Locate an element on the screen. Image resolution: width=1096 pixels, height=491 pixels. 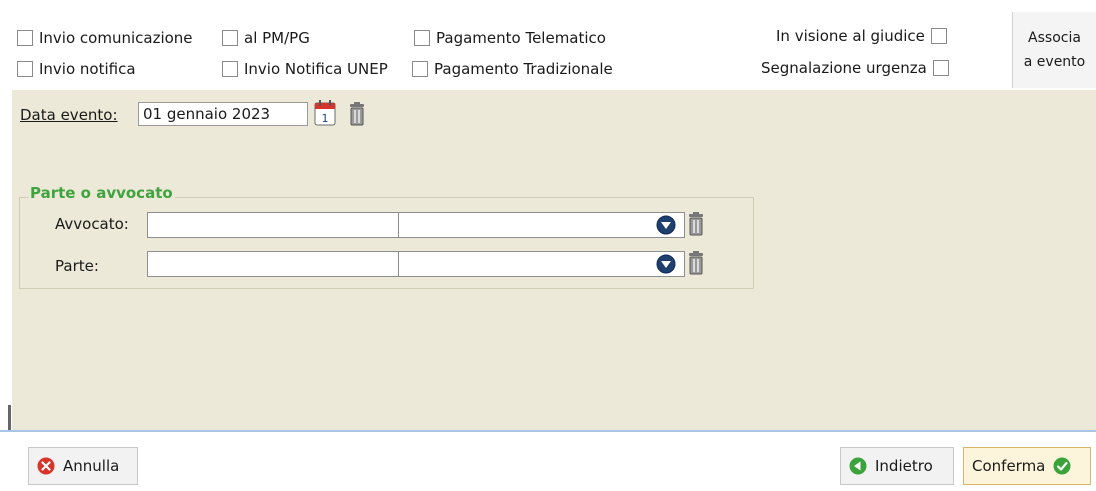
checkbox-segnalazione-urgenza: Segnalazione urgenza is located at coordinates (855, 68).